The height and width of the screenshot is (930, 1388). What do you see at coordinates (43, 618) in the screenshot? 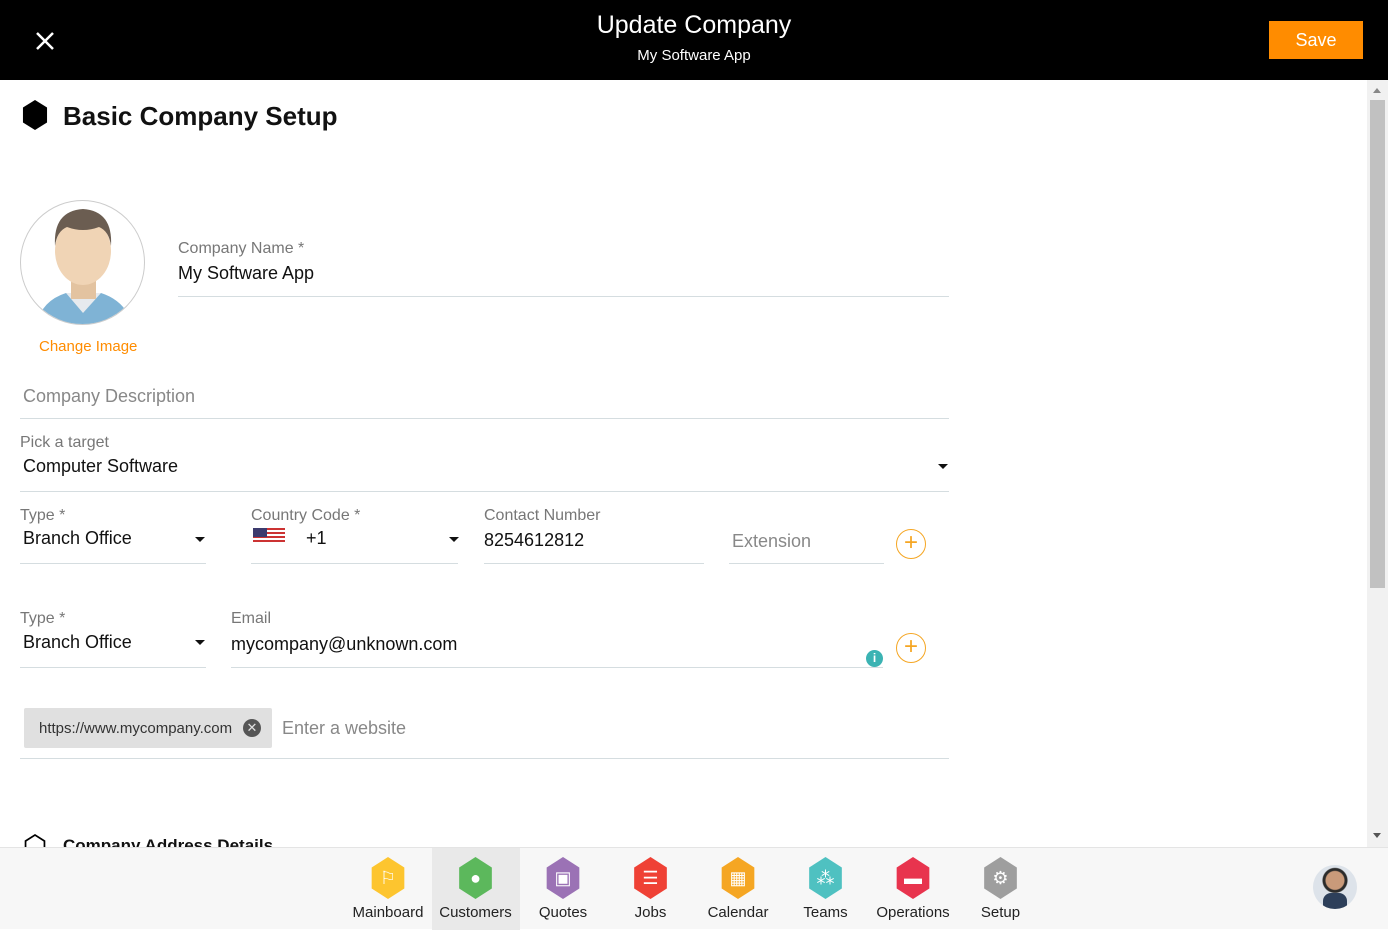
I see `email-type-label: Type *` at bounding box center [43, 618].